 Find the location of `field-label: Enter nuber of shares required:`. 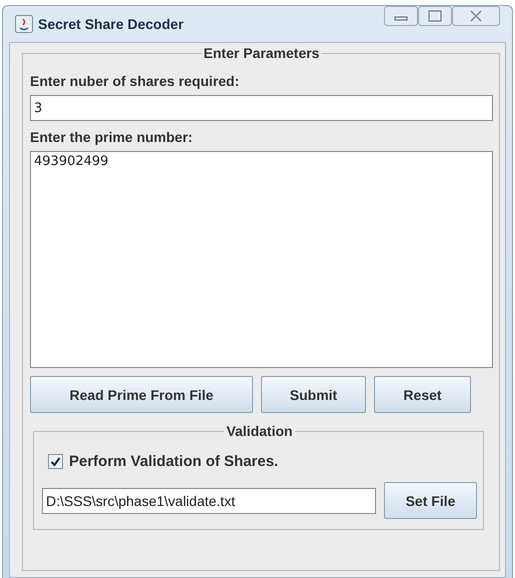

field-label: Enter nuber of shares required: is located at coordinates (135, 81).